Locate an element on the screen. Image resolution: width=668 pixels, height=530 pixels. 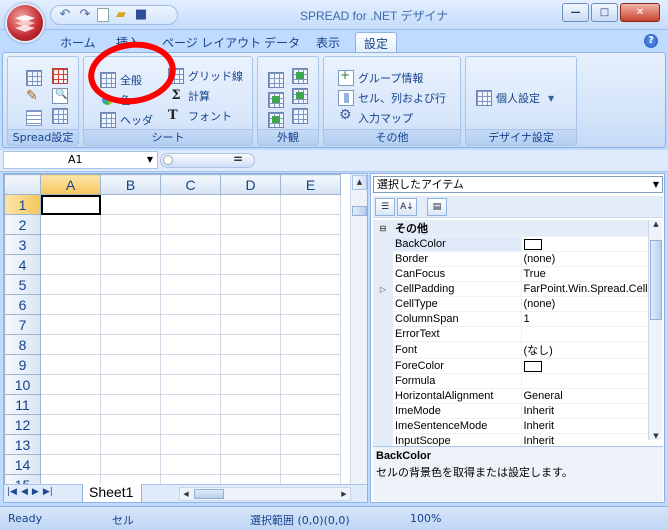
row-header: 2 is located at coordinates (22, 224).